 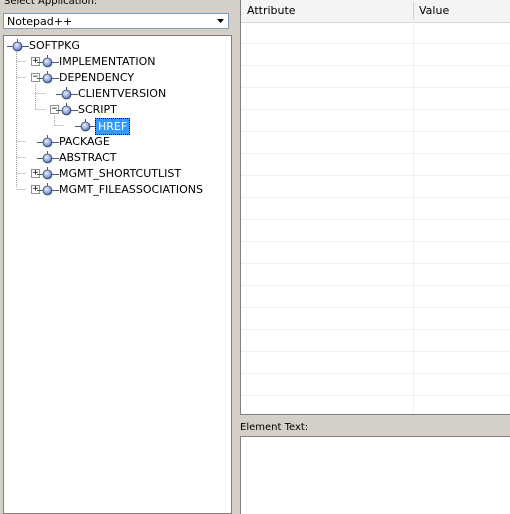 I want to click on tree-node-label: CLIENTVERSION, so click(x=122, y=93).